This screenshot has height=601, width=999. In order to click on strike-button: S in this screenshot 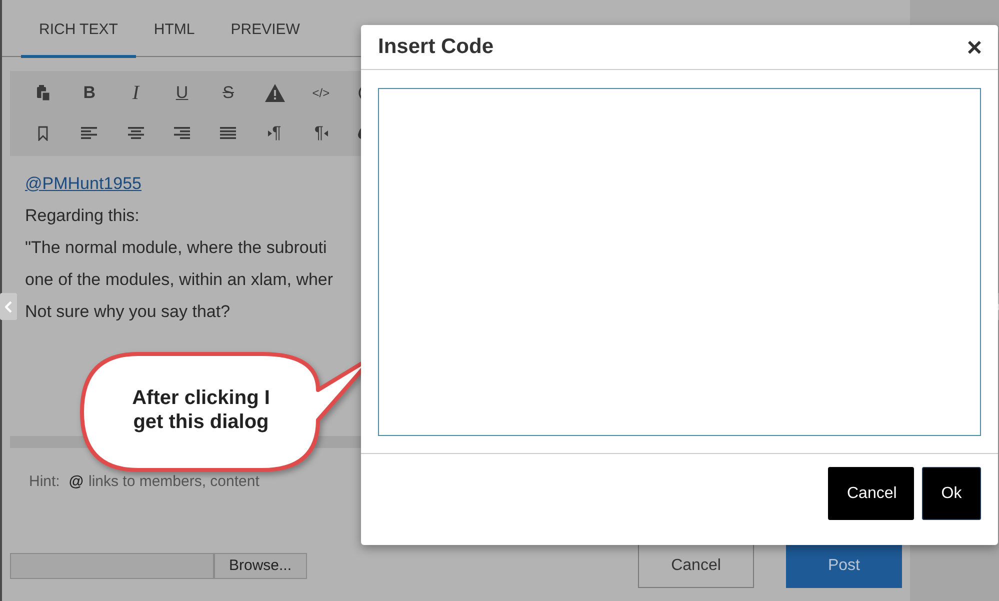, I will do `click(228, 93)`.